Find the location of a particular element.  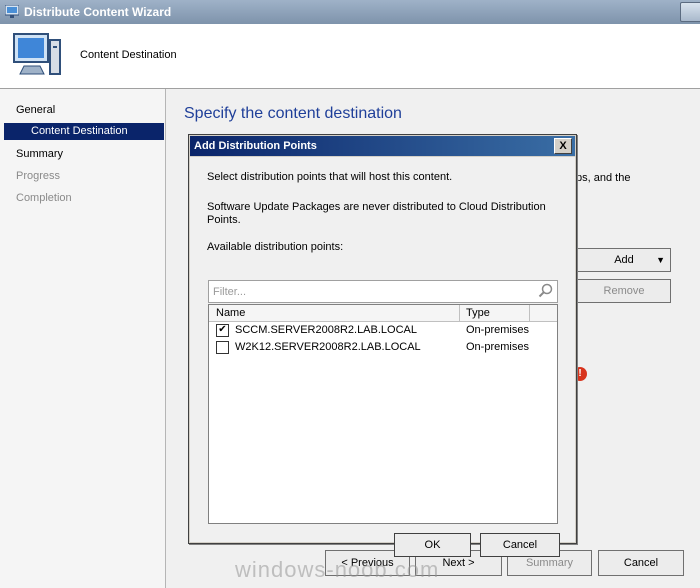

add-button-label: Add is located at coordinates (624, 260).